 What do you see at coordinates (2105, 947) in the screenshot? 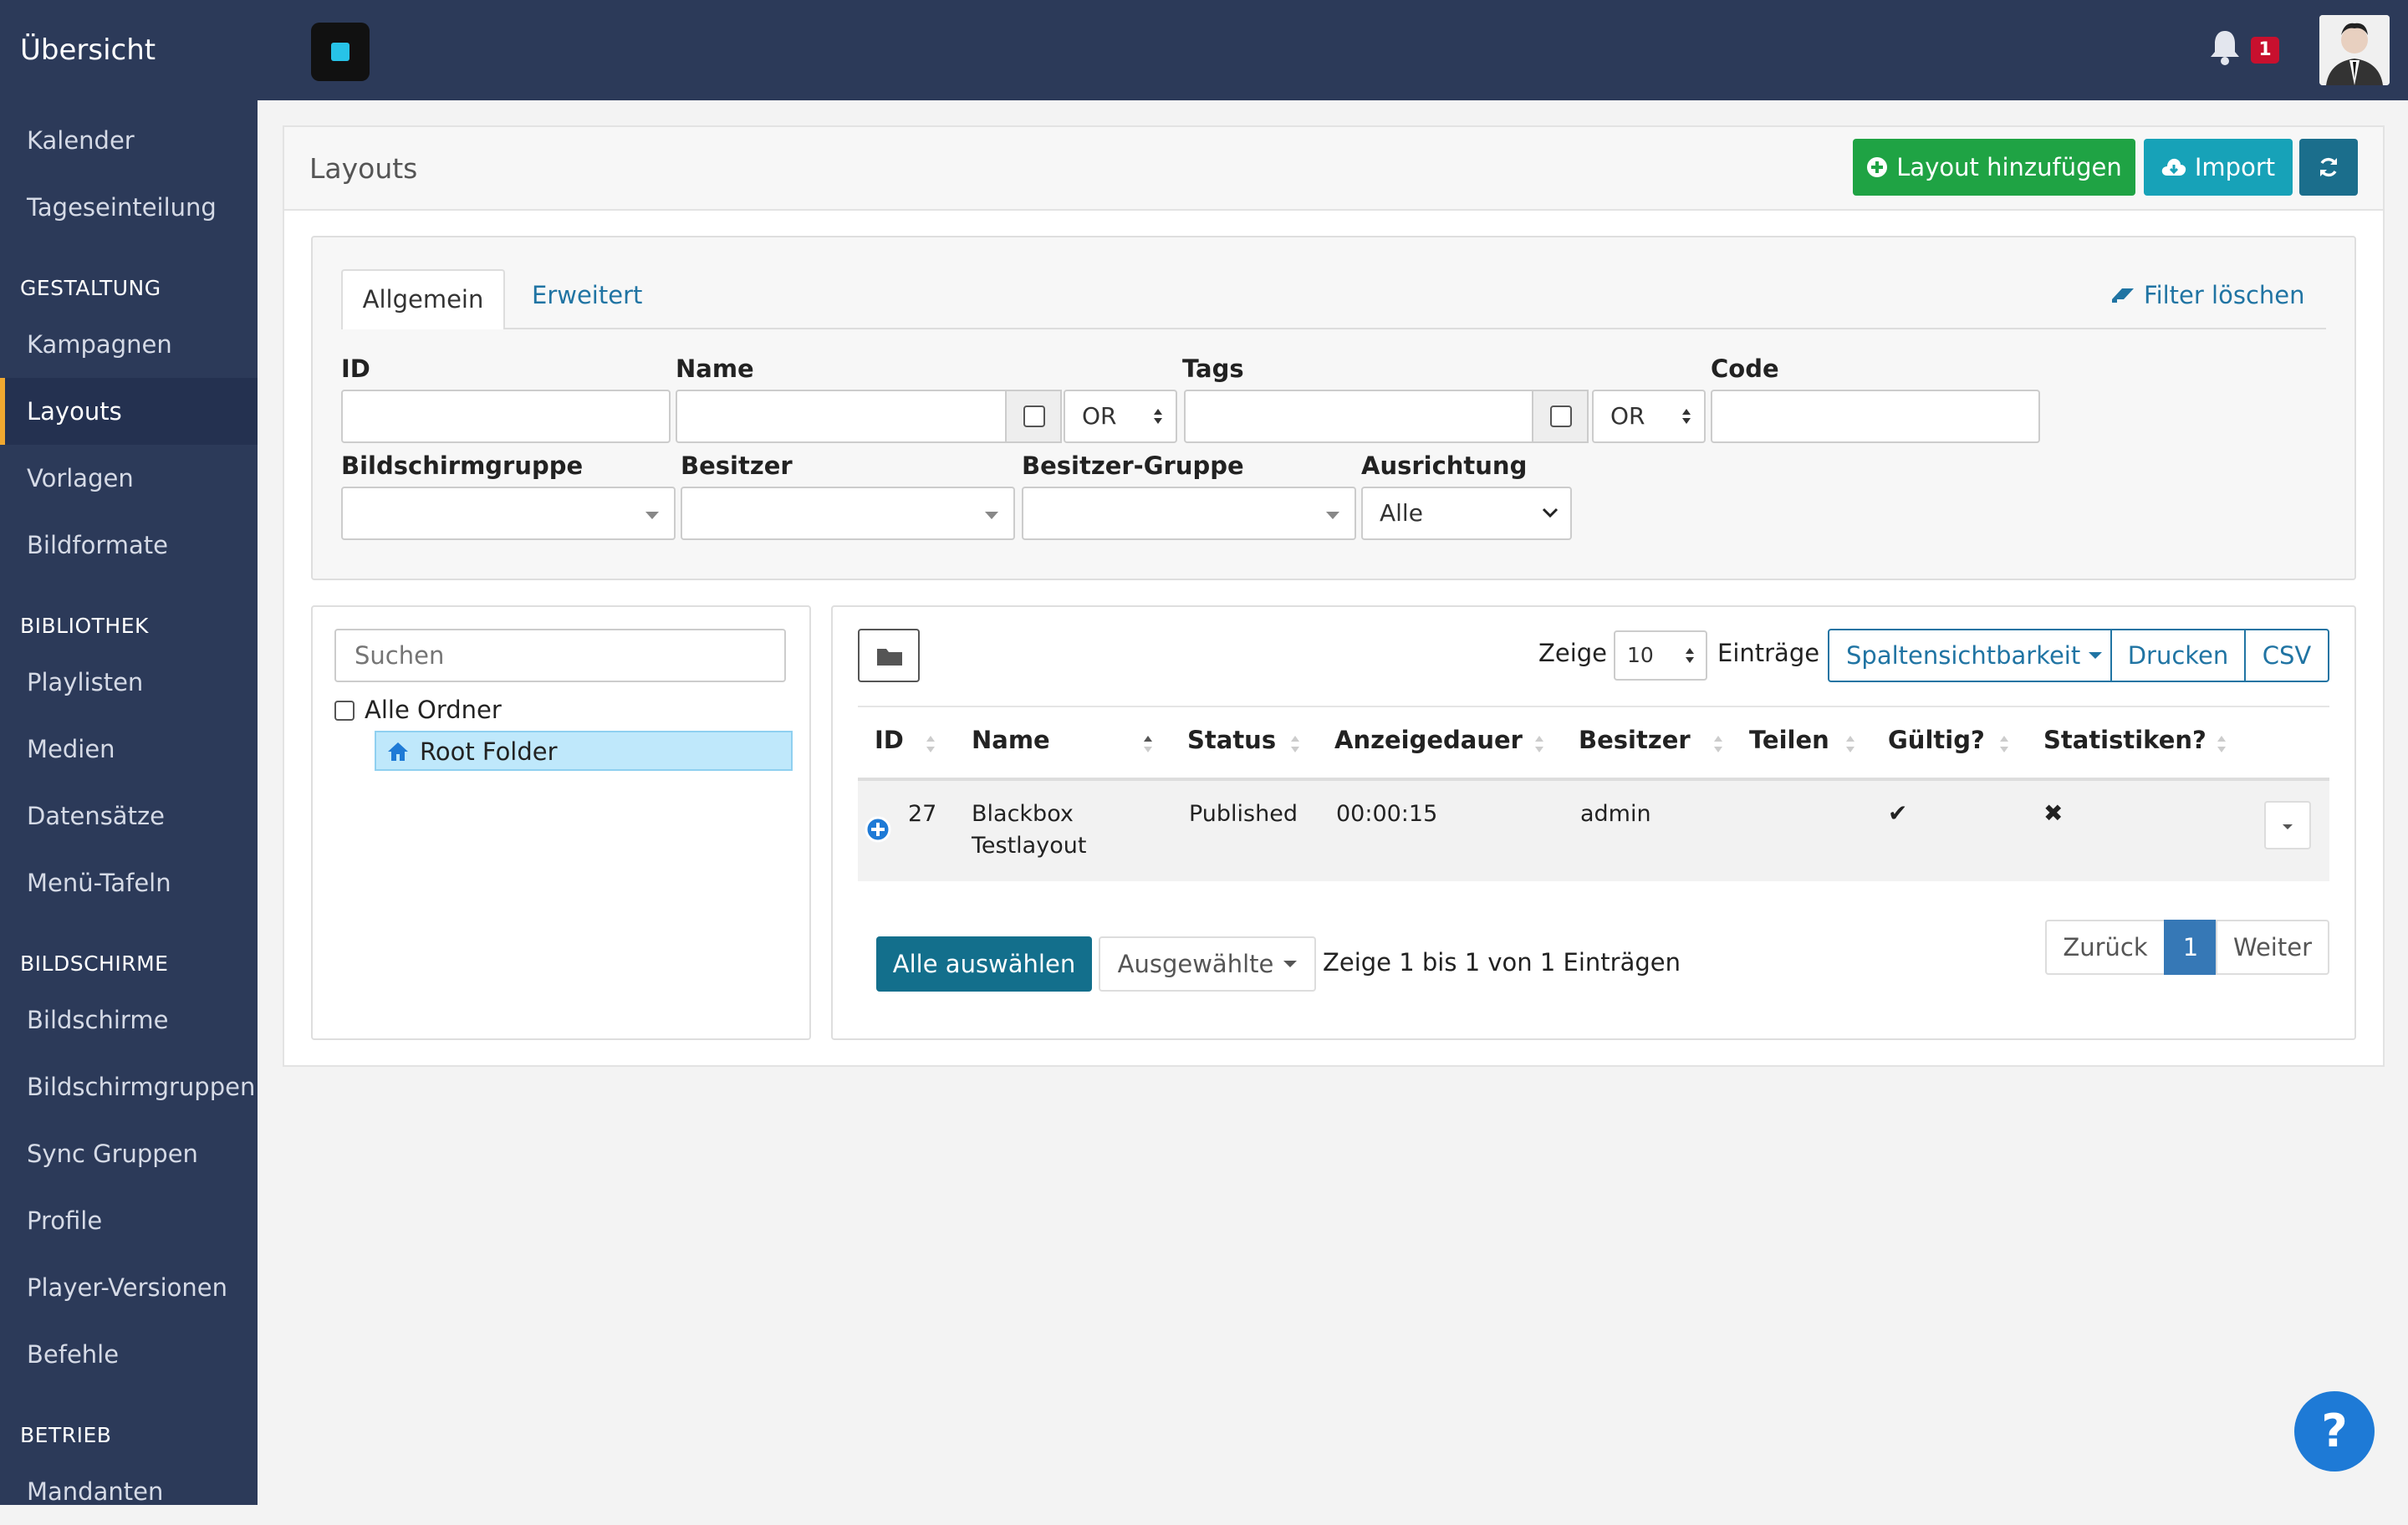
I see `pagination-prev: Zurück` at bounding box center [2105, 947].